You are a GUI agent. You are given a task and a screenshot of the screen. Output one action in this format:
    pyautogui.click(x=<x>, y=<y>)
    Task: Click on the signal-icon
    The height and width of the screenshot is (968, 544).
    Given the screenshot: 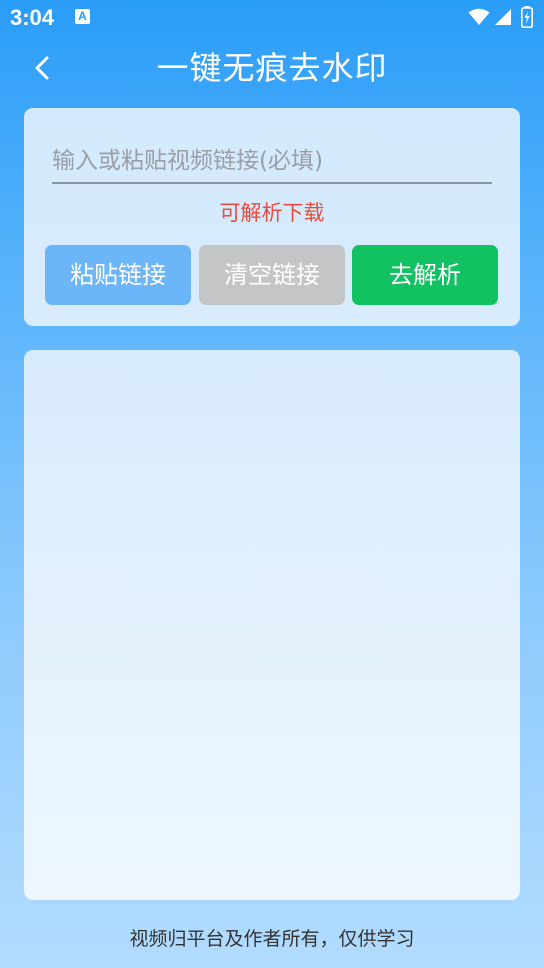 What is the action you would take?
    pyautogui.click(x=503, y=17)
    